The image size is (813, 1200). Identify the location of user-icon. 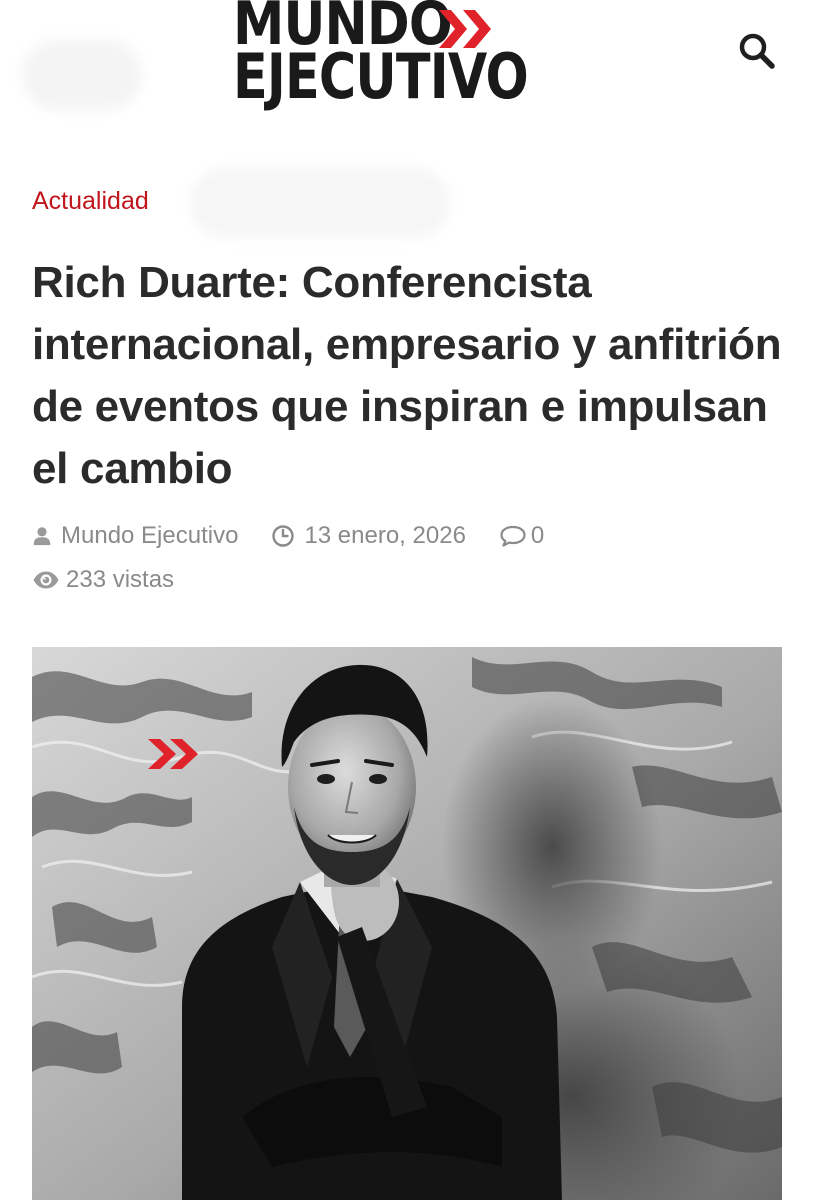
(42, 536).